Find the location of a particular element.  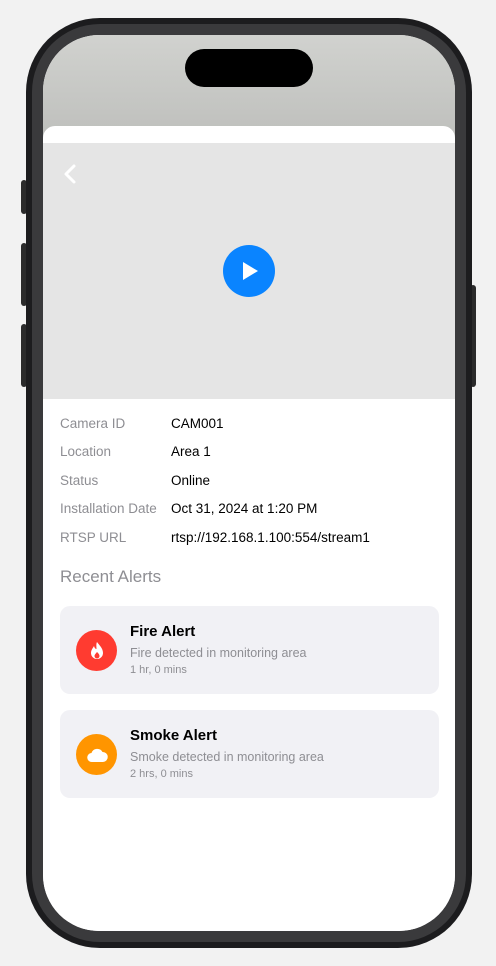

alert-description: Smoke detected in monitoring area is located at coordinates (227, 757).